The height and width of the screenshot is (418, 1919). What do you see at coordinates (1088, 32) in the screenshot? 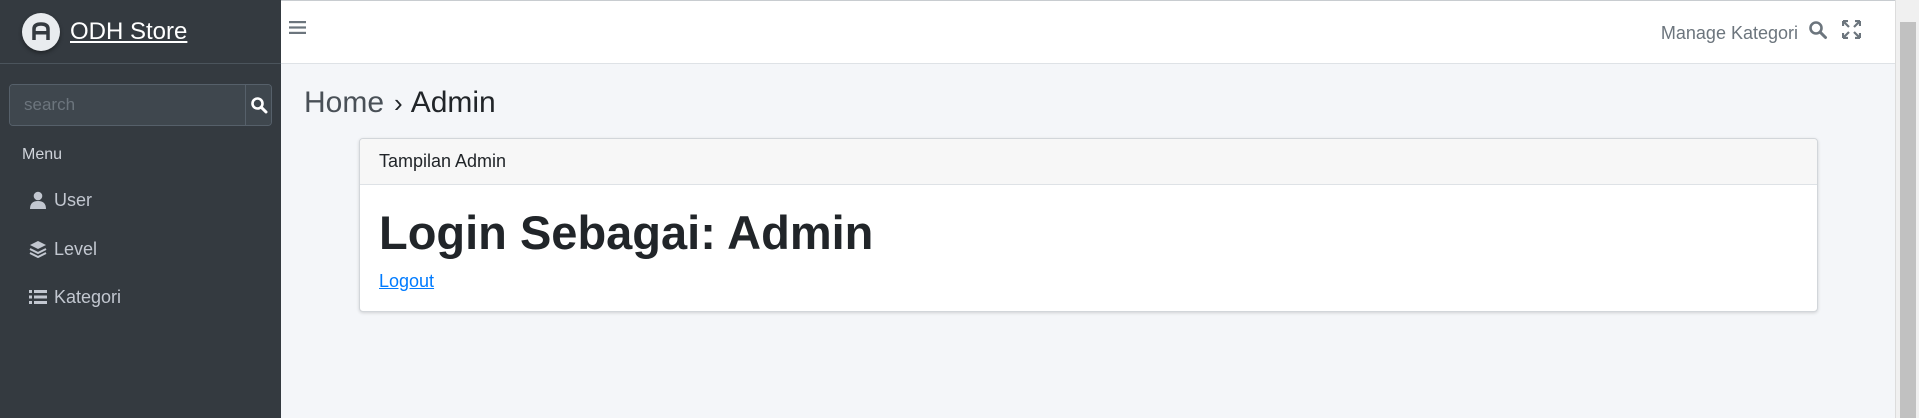
I see `top-navbar: Manage Kategori` at bounding box center [1088, 32].